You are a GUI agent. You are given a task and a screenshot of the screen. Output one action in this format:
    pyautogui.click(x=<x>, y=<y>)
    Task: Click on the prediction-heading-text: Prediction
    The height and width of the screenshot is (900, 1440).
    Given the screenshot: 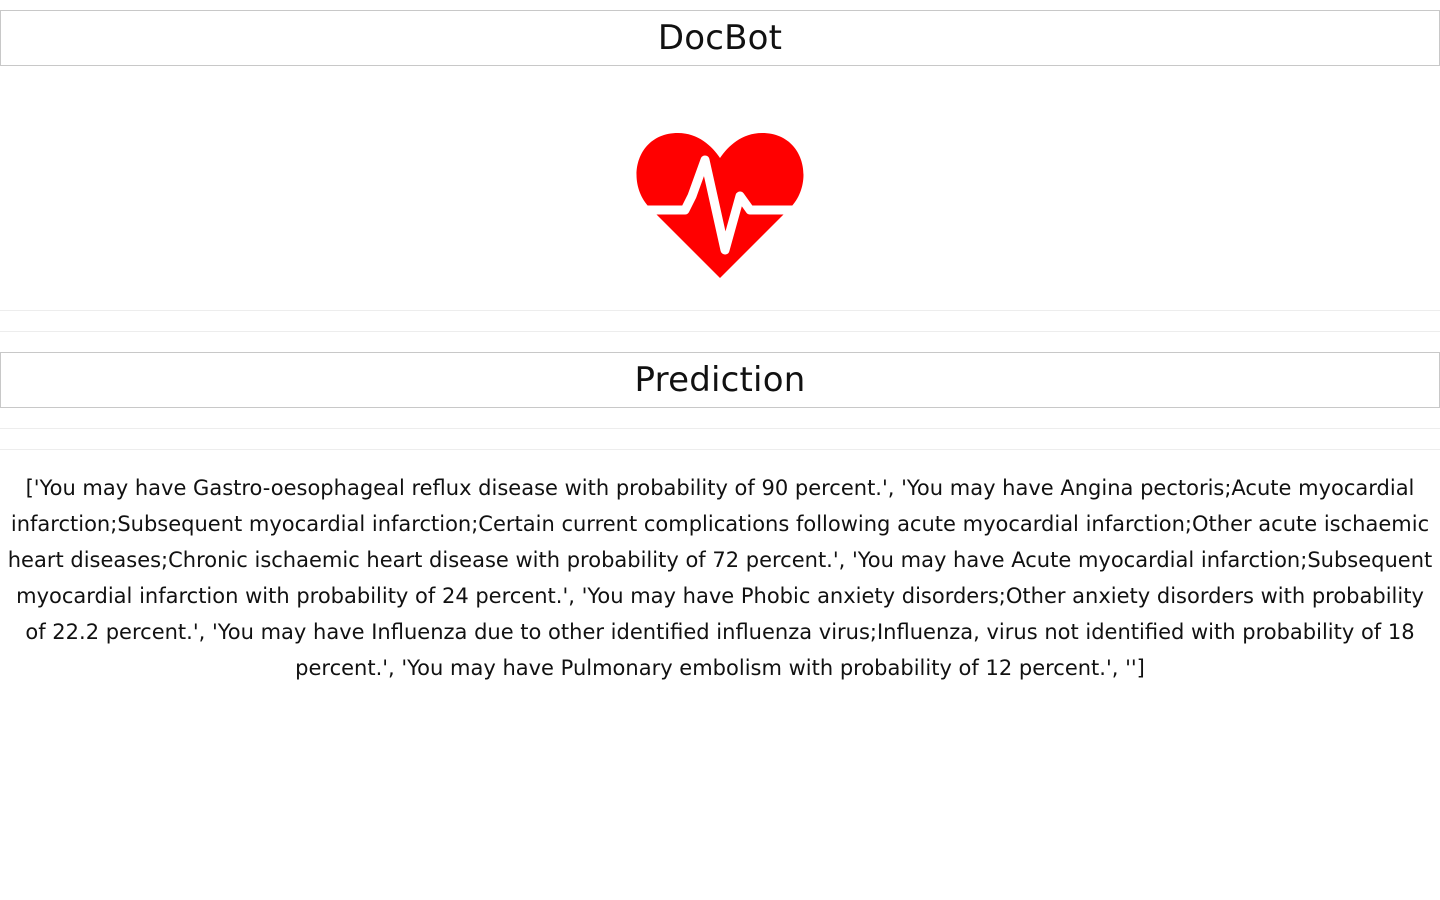 What is the action you would take?
    pyautogui.click(x=720, y=380)
    